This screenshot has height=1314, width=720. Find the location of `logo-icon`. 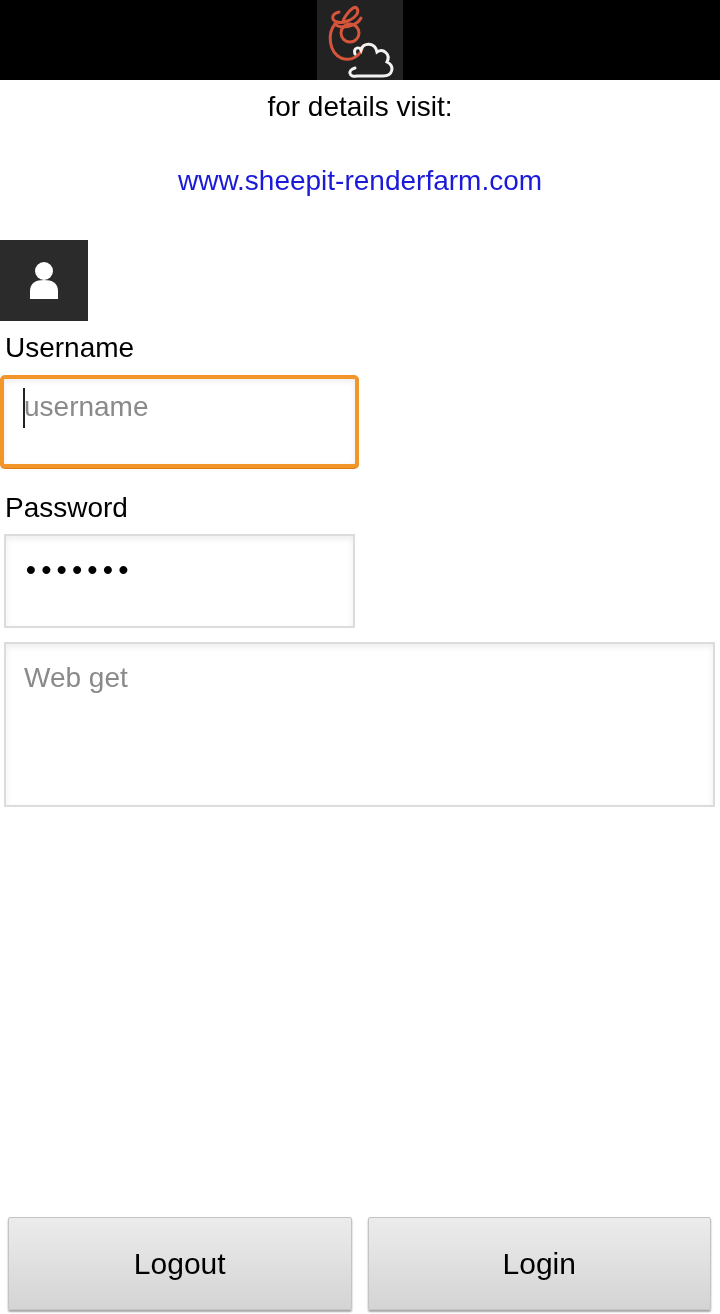

logo-icon is located at coordinates (360, 40).